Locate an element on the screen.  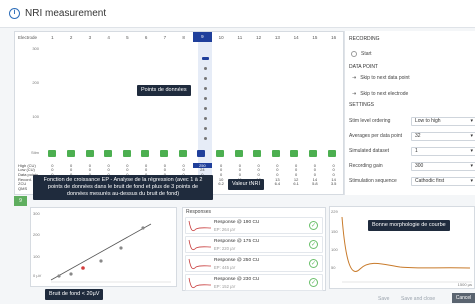
growth-y-tick: 100 is located at coordinates (36, 256).